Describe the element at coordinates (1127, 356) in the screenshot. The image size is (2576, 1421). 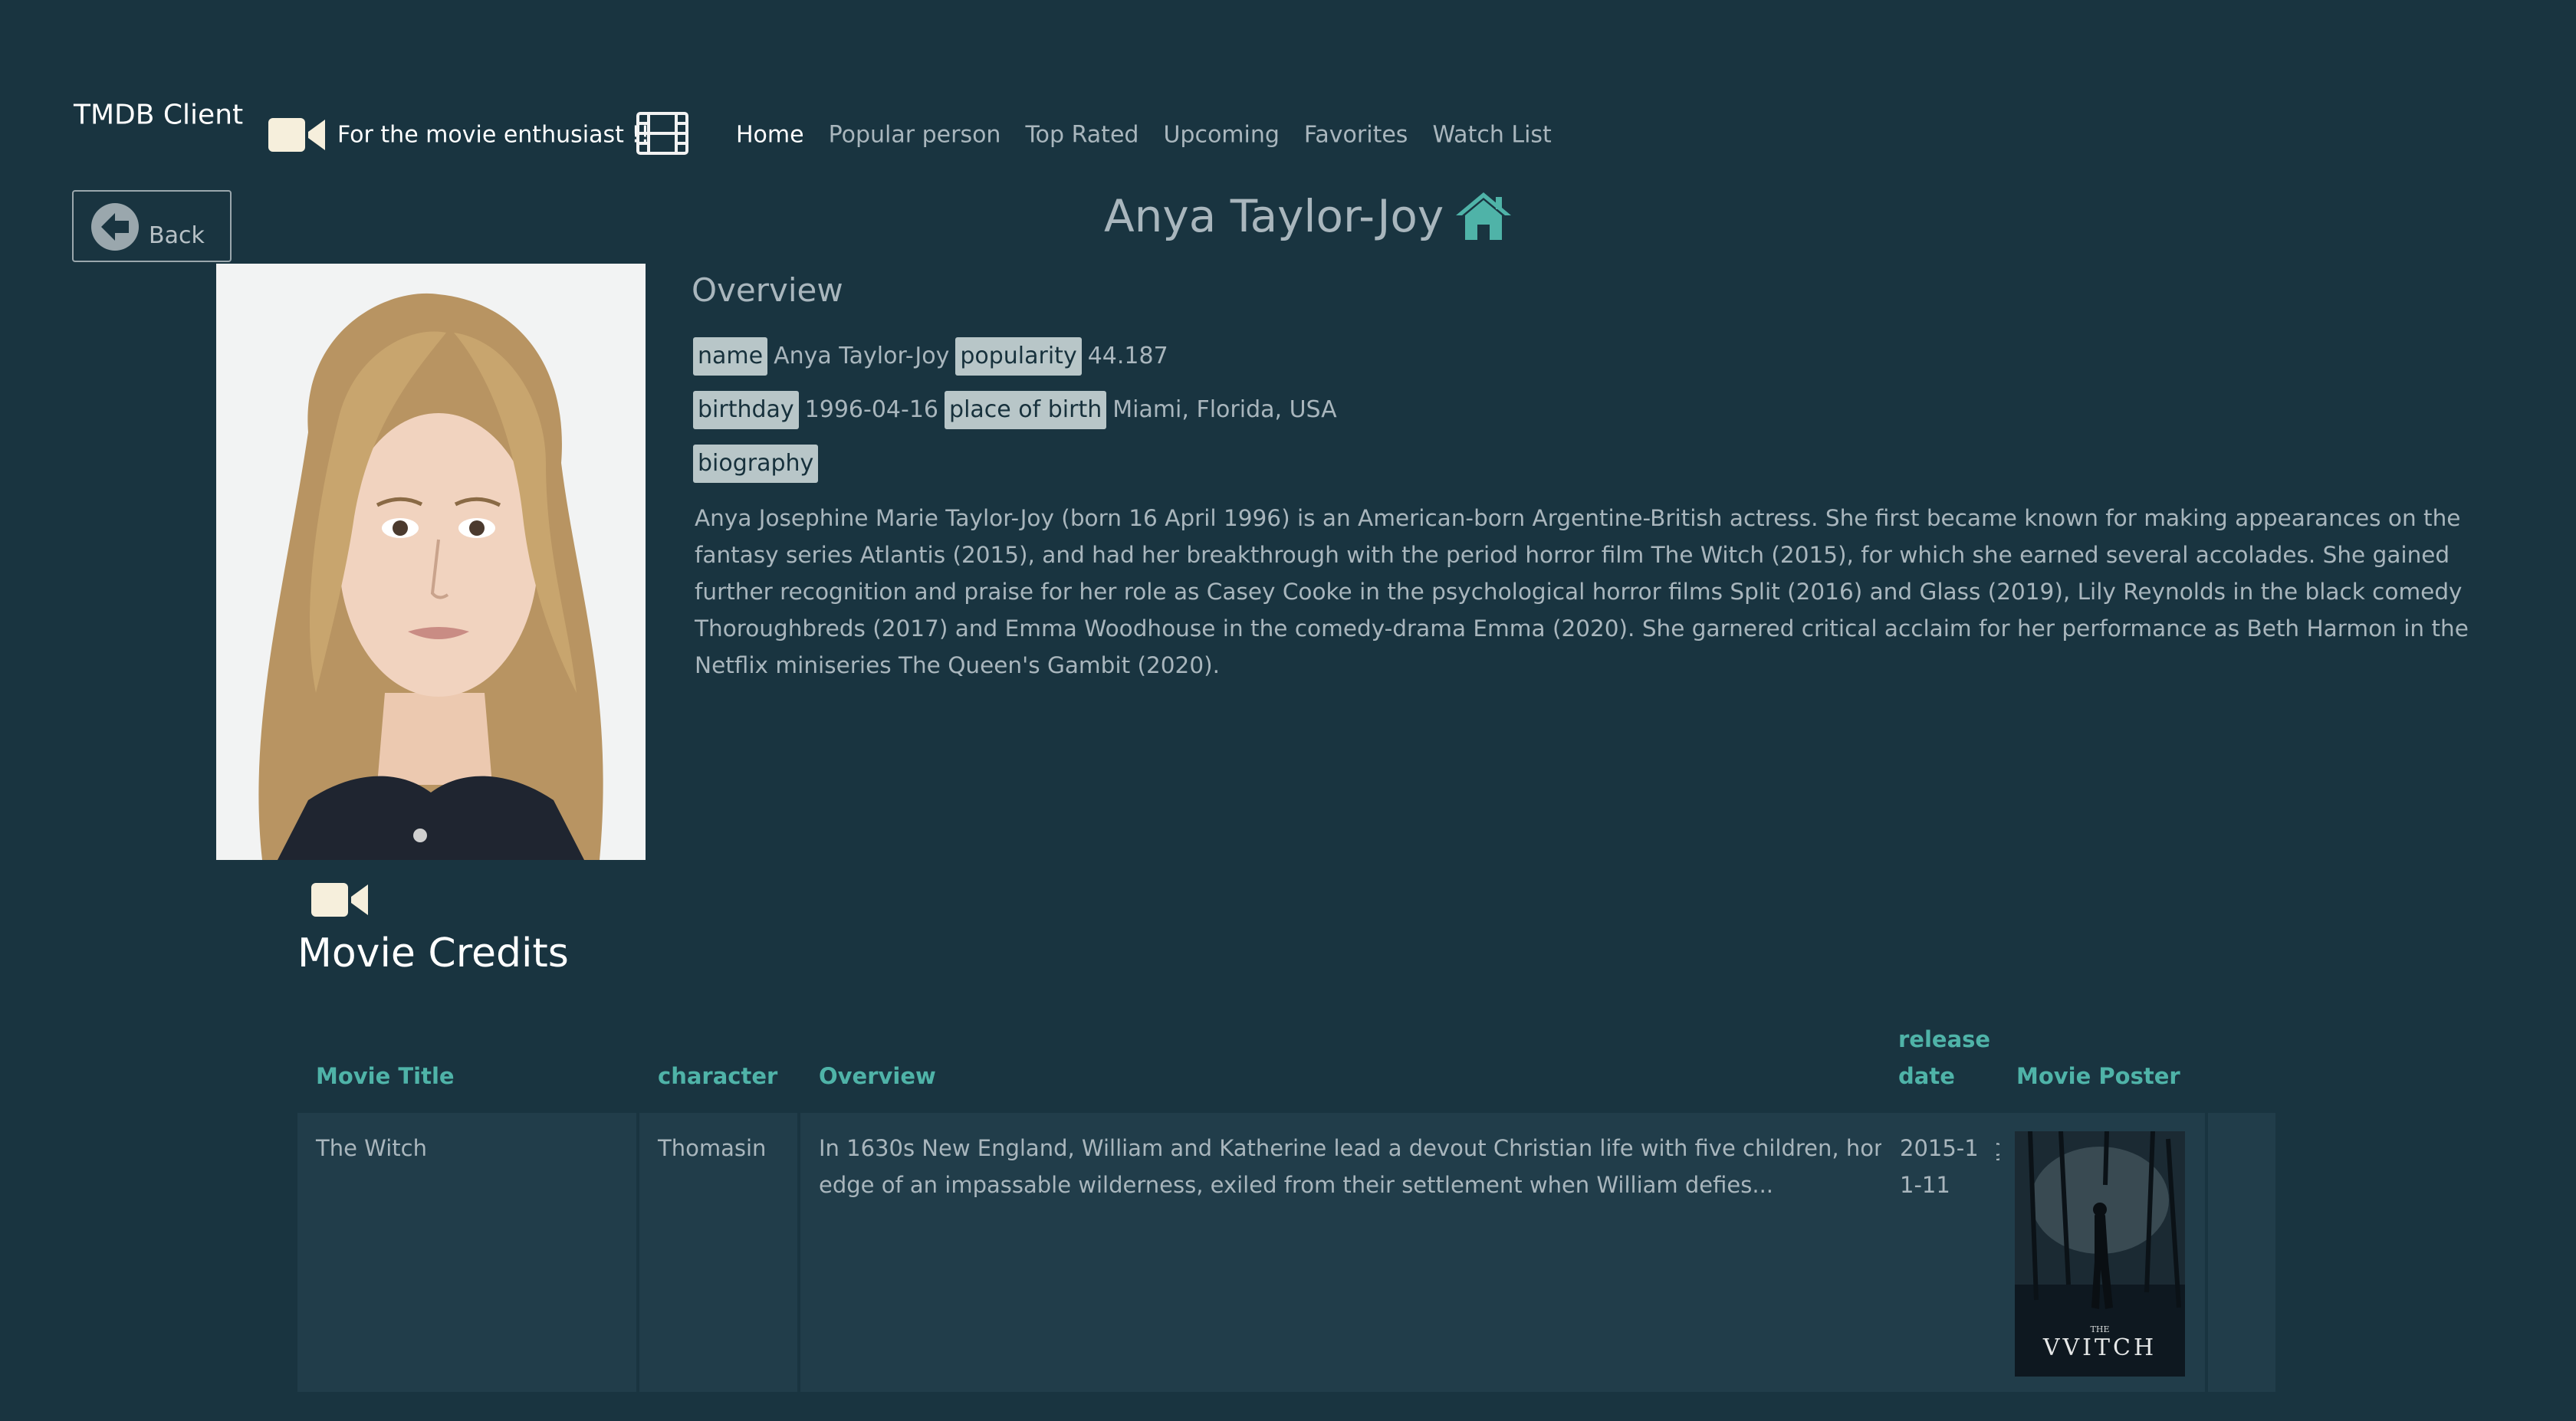
I see `popularity-value: 44.187` at that location.